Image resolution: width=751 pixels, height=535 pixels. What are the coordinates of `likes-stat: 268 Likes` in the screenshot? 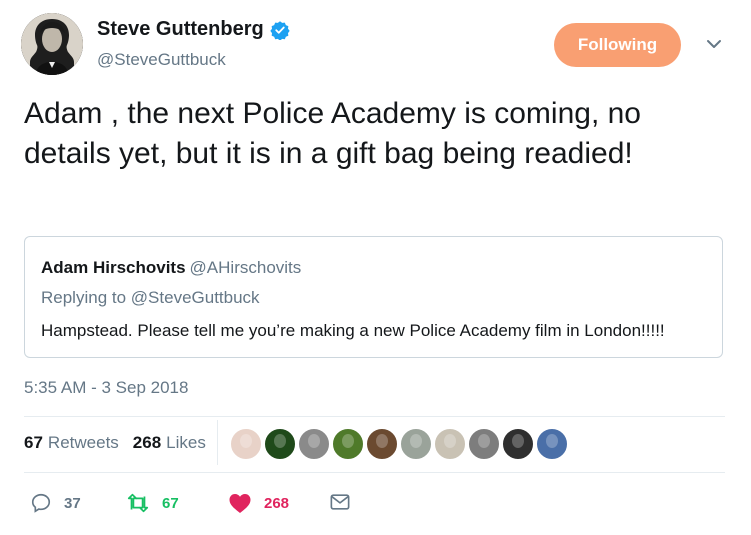 It's located at (169, 443).